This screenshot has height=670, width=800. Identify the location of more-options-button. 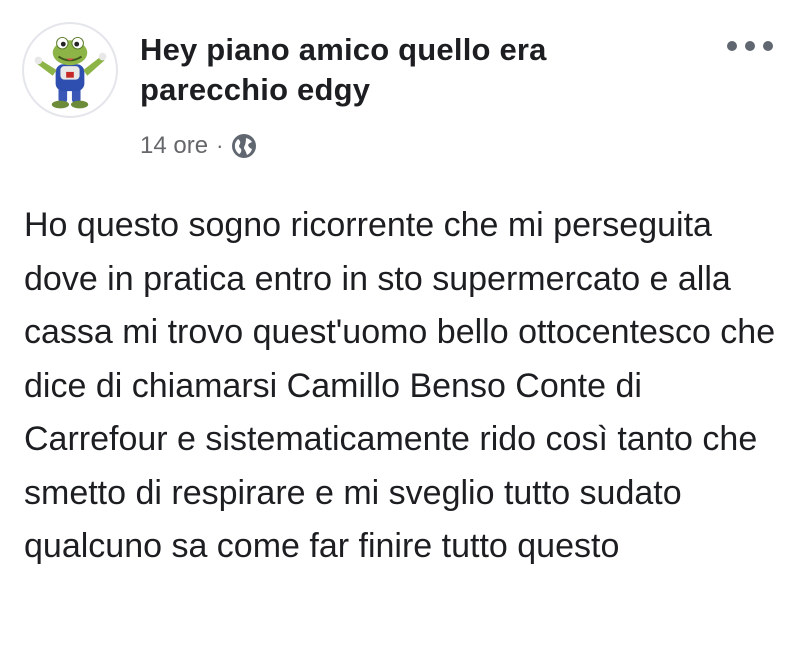
(750, 46).